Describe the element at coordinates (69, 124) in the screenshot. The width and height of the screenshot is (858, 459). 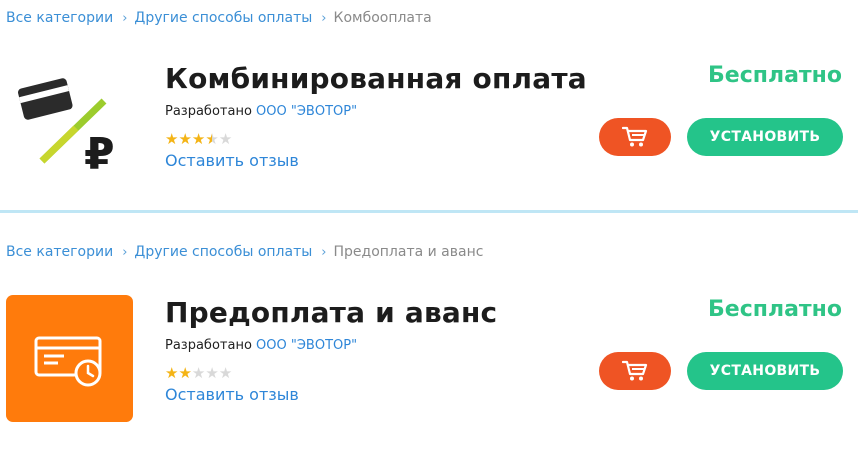
I see `card-ruble-icon: ₽` at that location.